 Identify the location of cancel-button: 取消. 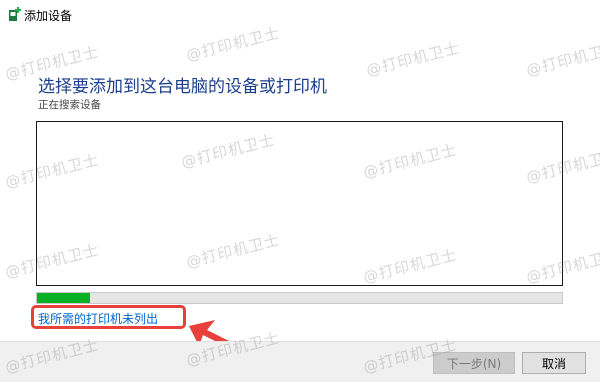
(554, 363).